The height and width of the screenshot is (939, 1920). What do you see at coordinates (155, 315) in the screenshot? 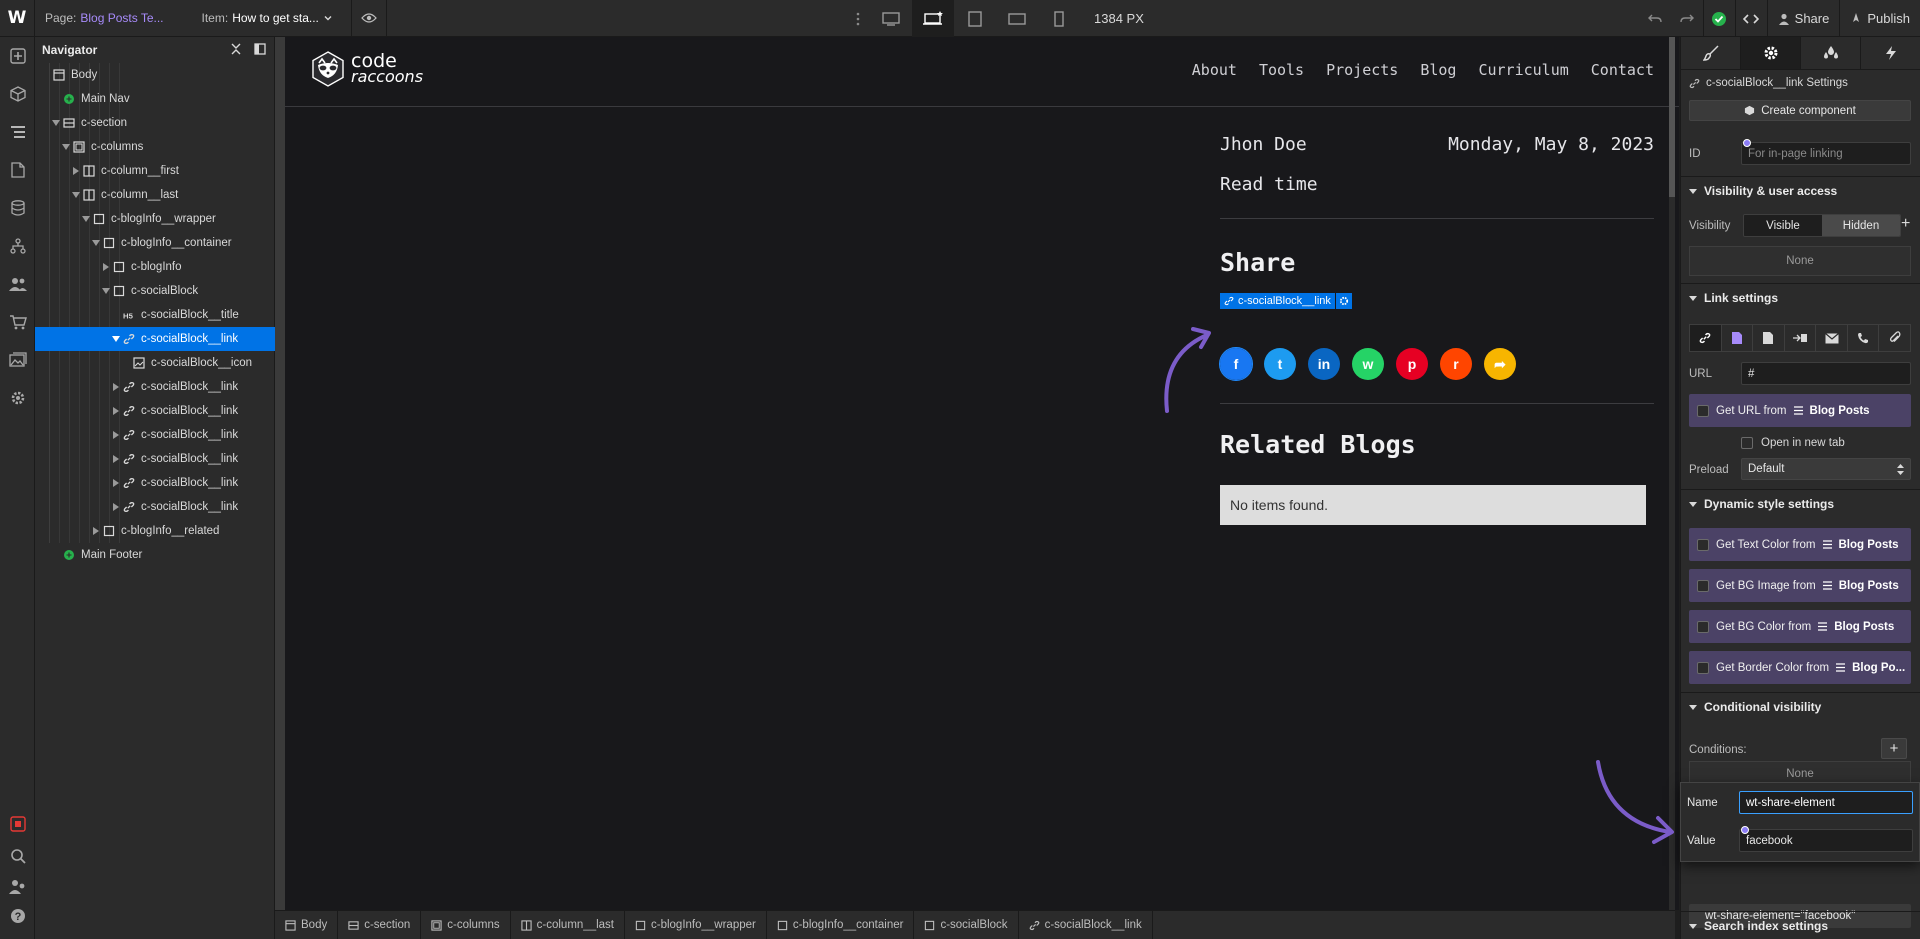
I see `navigator-item: H5 c-socialBlock__title` at bounding box center [155, 315].